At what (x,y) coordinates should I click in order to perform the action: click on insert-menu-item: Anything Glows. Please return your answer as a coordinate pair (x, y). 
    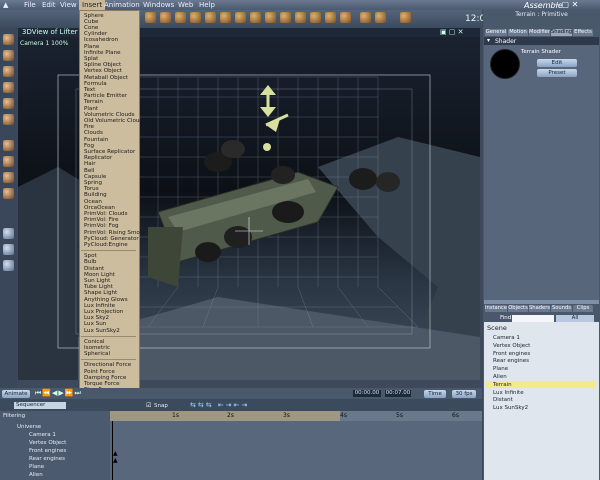
    Looking at the image, I should click on (106, 300).